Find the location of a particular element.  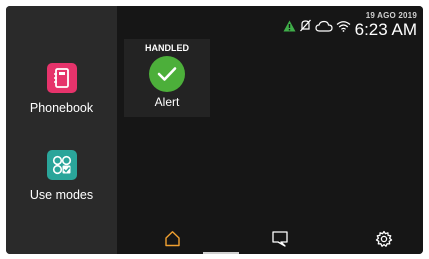

use-modes-icon is located at coordinates (61, 165).